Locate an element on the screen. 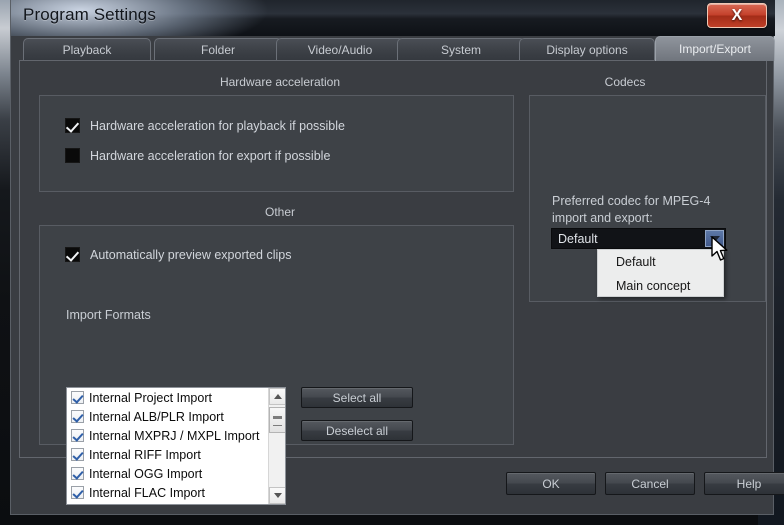 The height and width of the screenshot is (525, 784). tab-label: Display options is located at coordinates (587, 50).